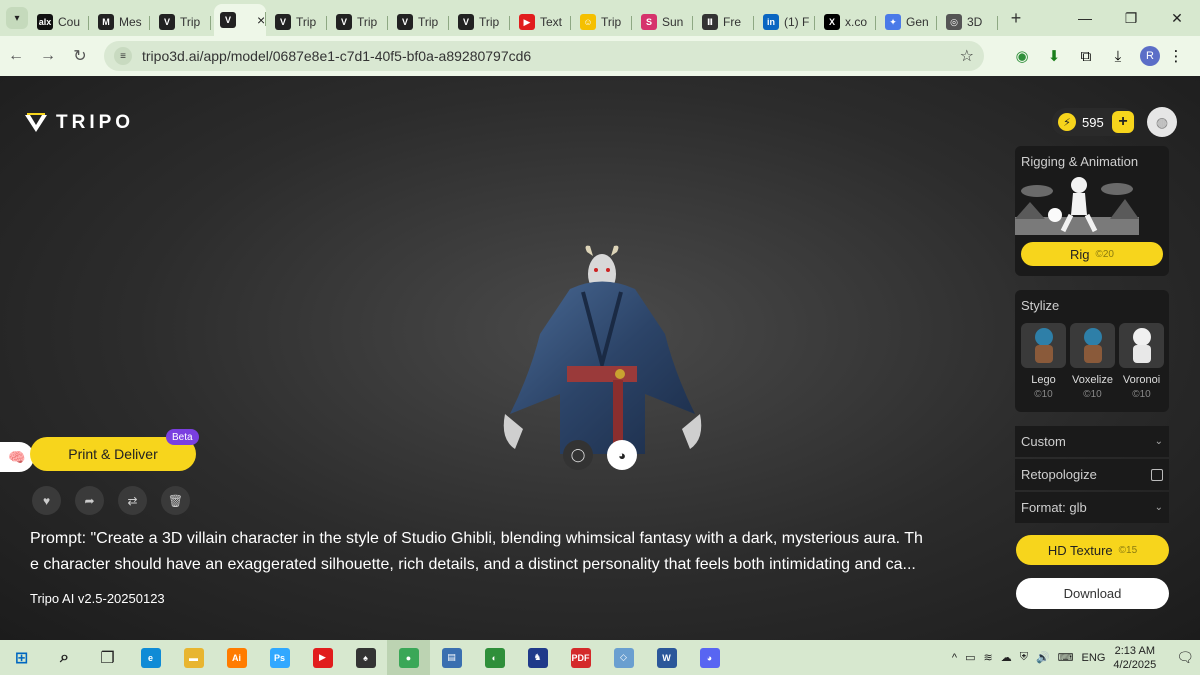 The height and width of the screenshot is (675, 1200). What do you see at coordinates (17, 457) in the screenshot?
I see `brain-assistant-icon: 🧠` at bounding box center [17, 457].